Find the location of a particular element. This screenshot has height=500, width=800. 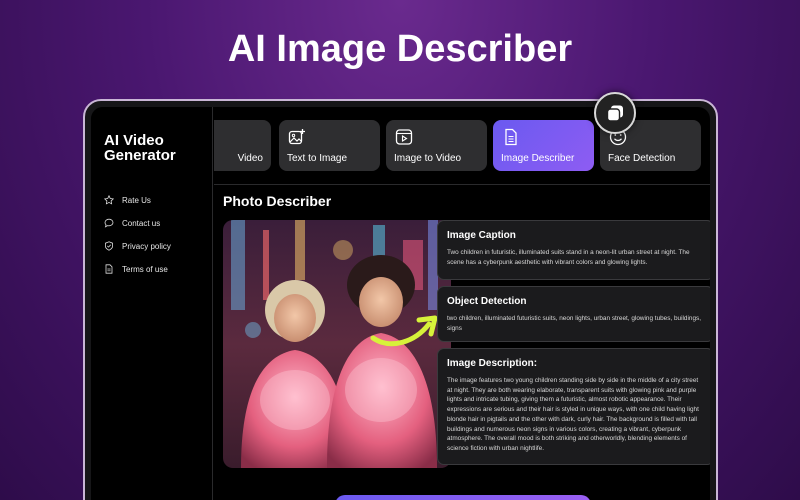

copy-icon is located at coordinates (614, 113).